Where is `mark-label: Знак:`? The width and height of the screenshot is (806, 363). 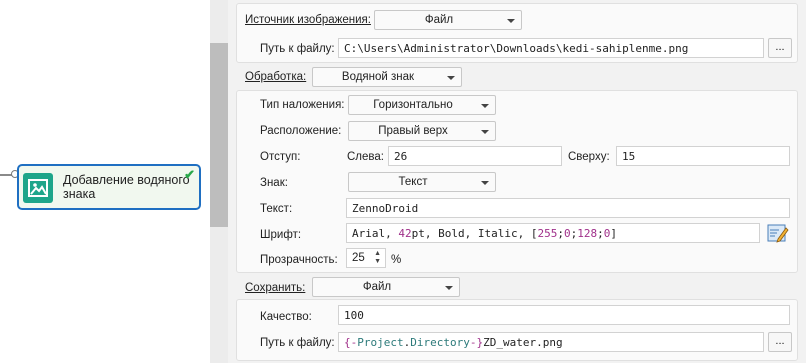 mark-label: Знак: is located at coordinates (274, 183).